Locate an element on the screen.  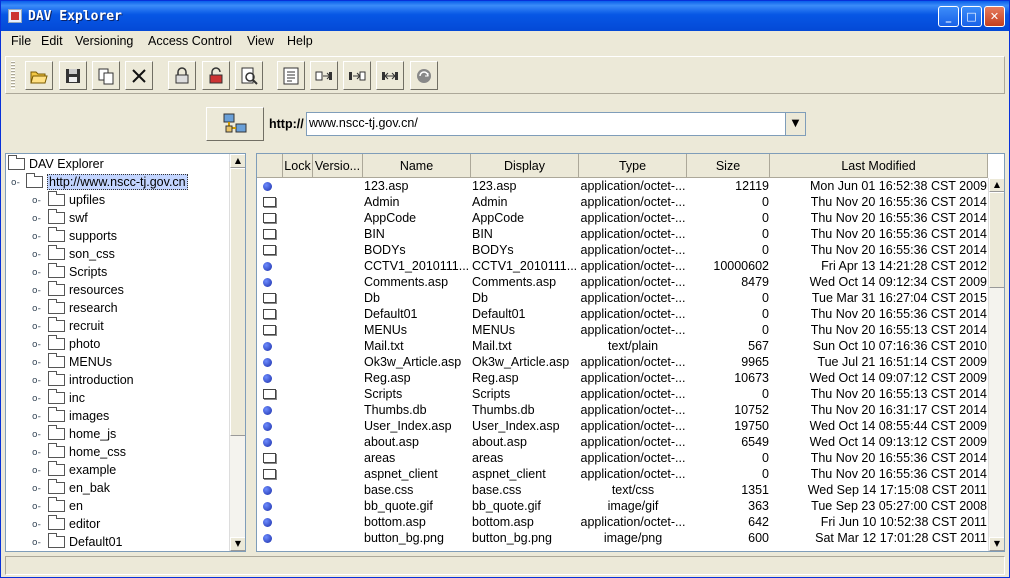
tree-item: resources is located at coordinates (86, 289).